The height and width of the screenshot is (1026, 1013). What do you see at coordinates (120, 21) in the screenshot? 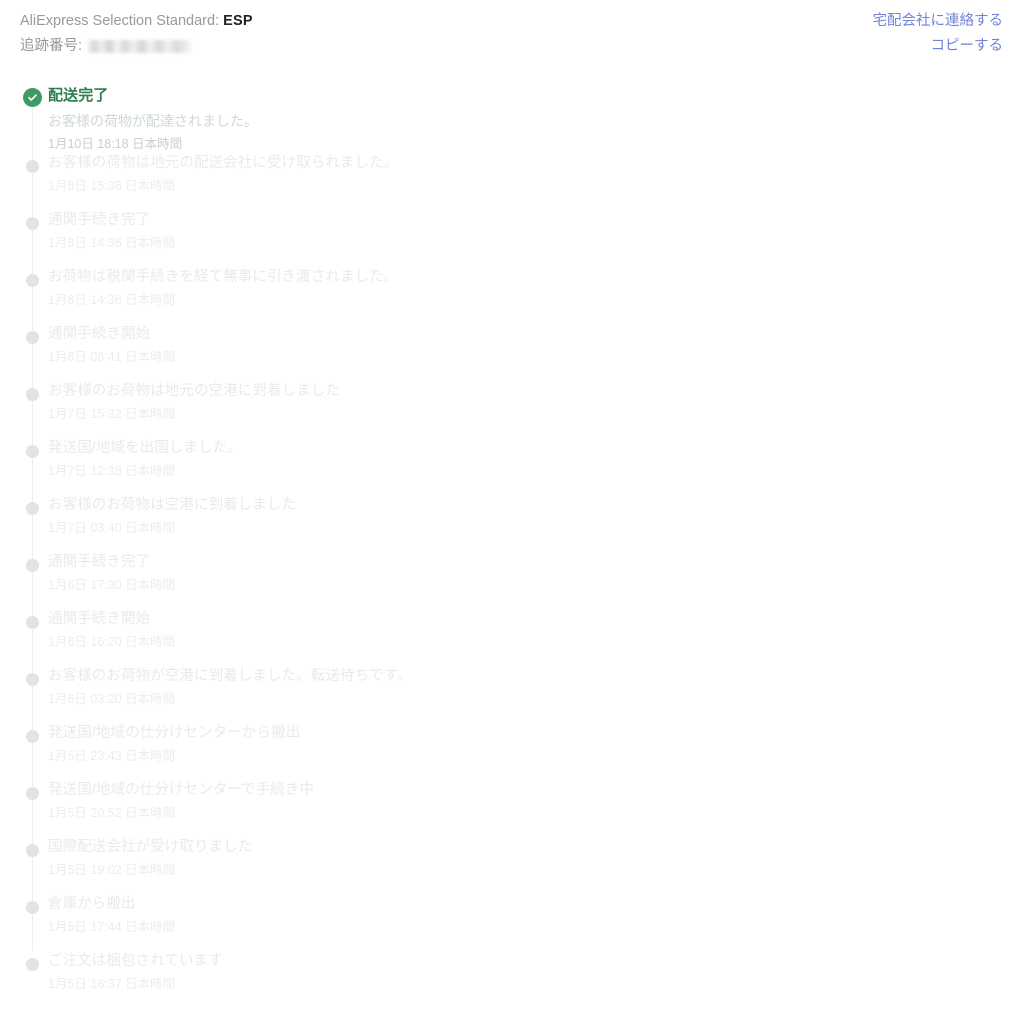
I see `carrier-label: AliExpress Selection Standard:` at bounding box center [120, 21].